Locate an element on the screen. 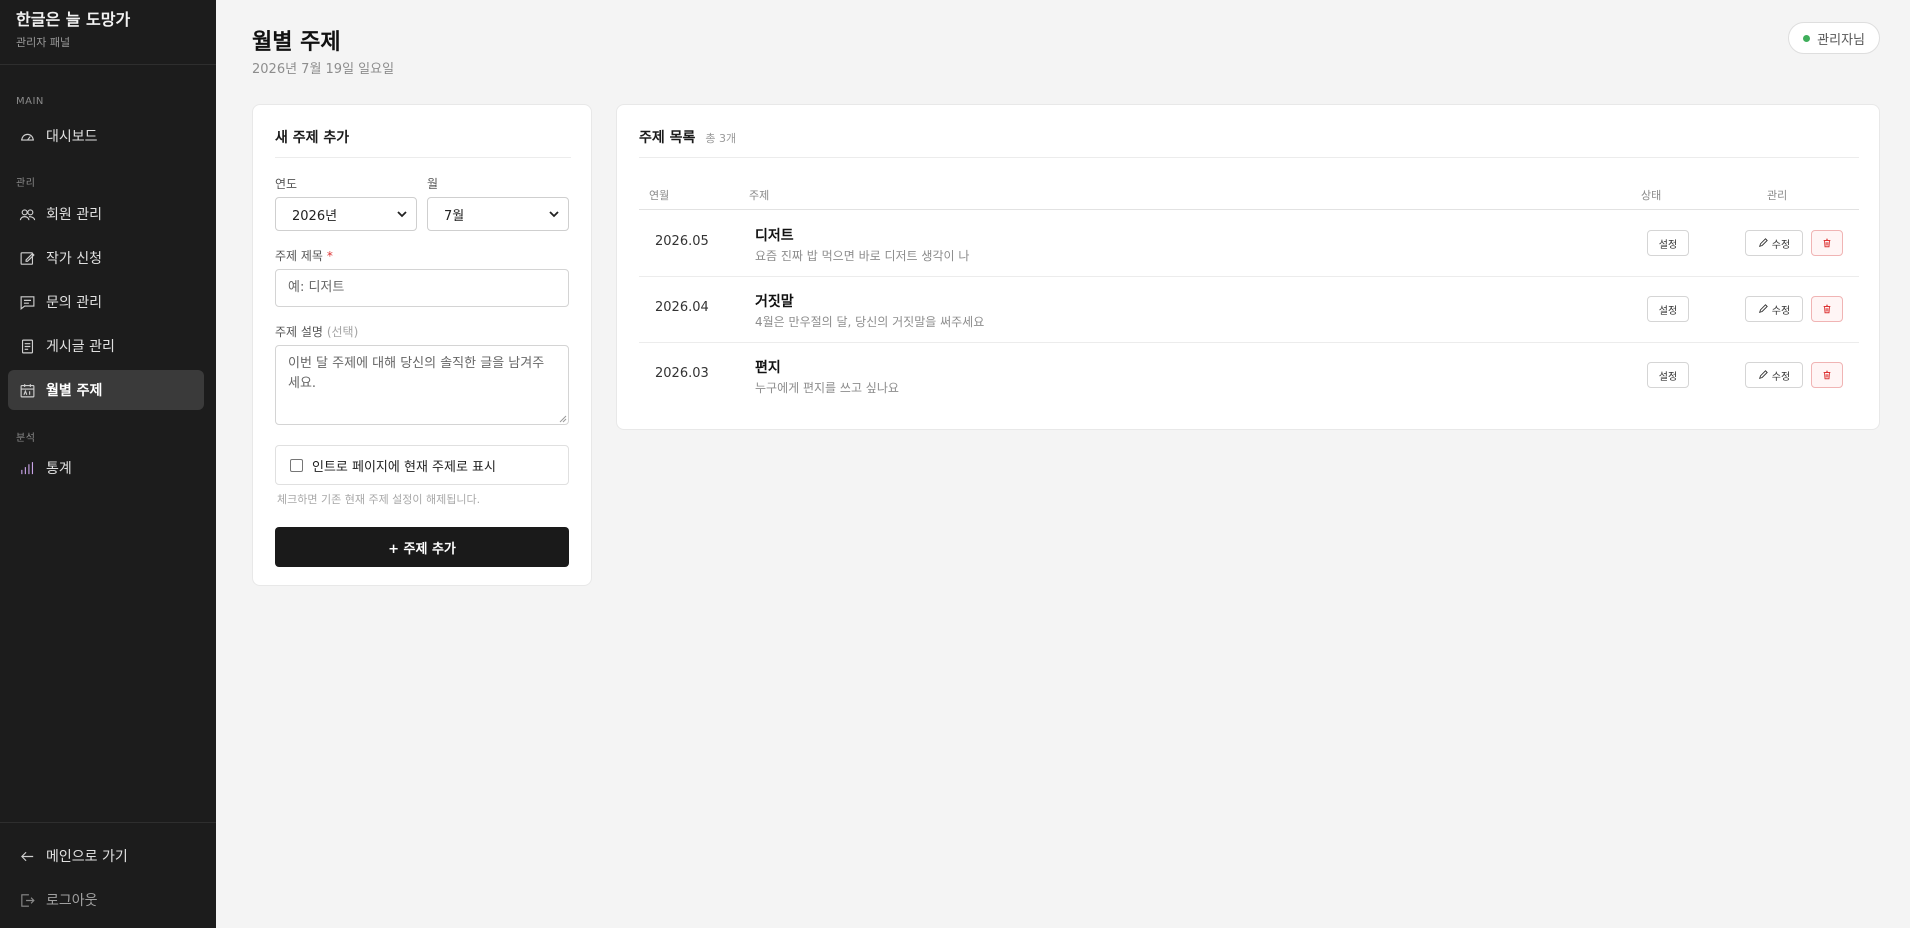 The width and height of the screenshot is (1910, 928). row-date: 2026.03 is located at coordinates (682, 373).